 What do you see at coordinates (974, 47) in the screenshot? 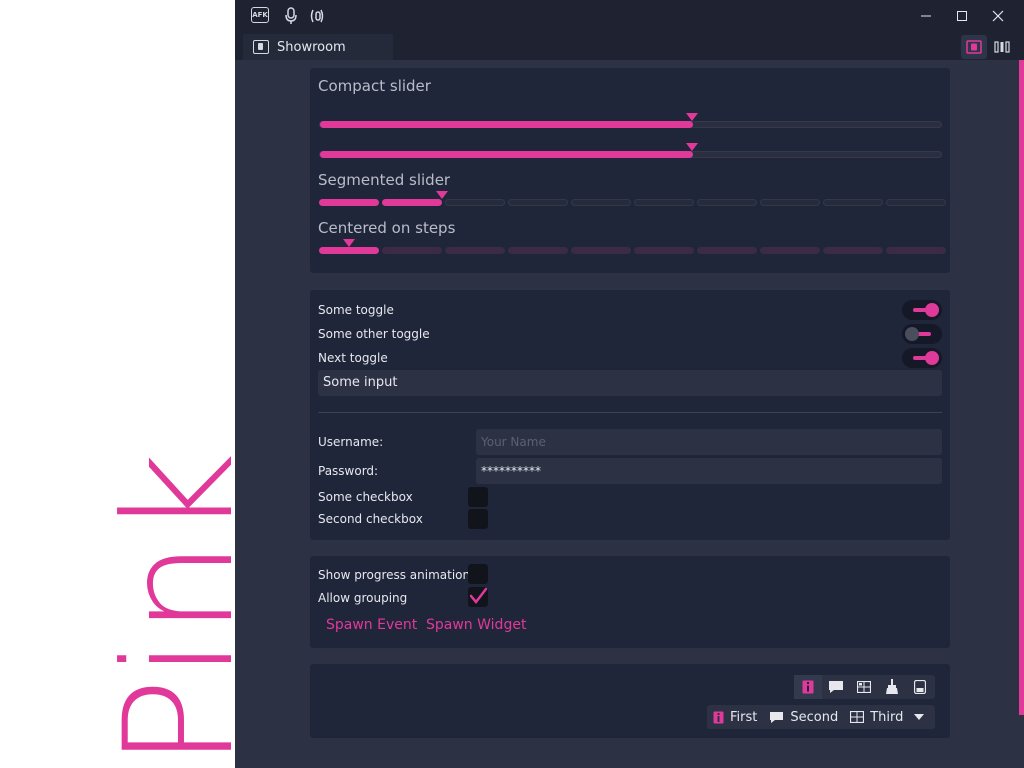
I see `layout-single-button` at bounding box center [974, 47].